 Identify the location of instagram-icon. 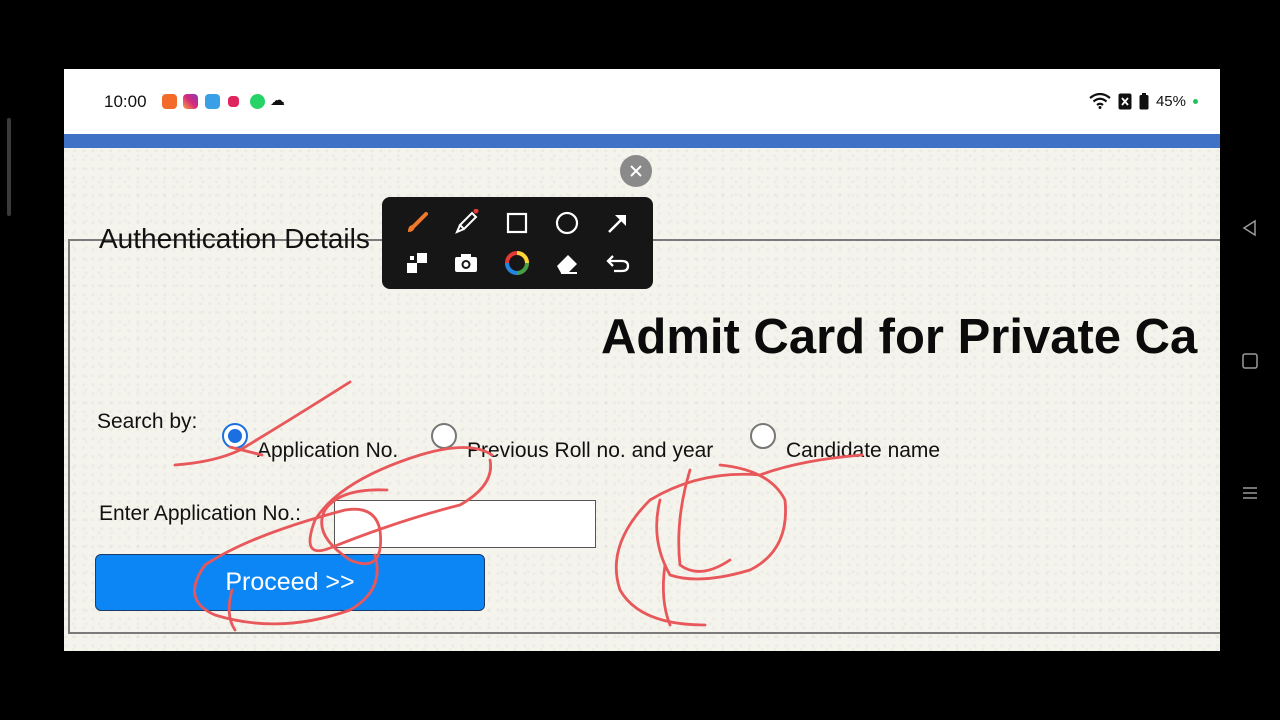
(190, 101).